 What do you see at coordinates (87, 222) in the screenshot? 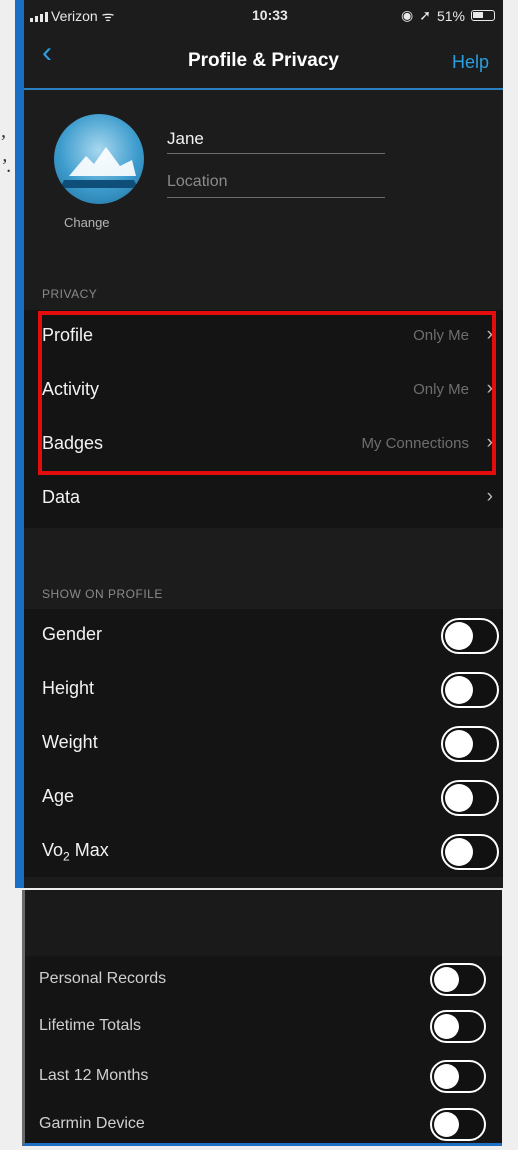
I see `change-photo-button: Change` at bounding box center [87, 222].